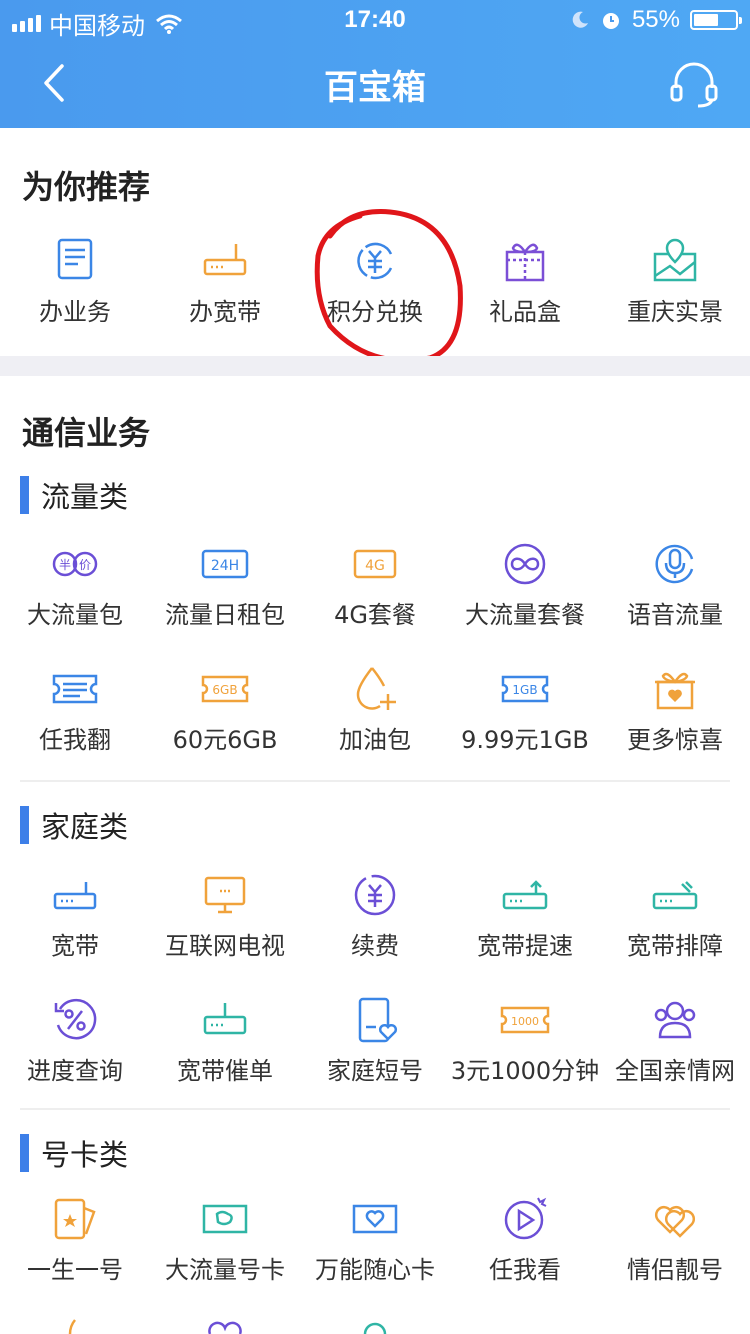 This screenshot has height=1334, width=750. What do you see at coordinates (75, 1242) in the screenshot?
I see `item-lifetime-number: 一生一号` at bounding box center [75, 1242].